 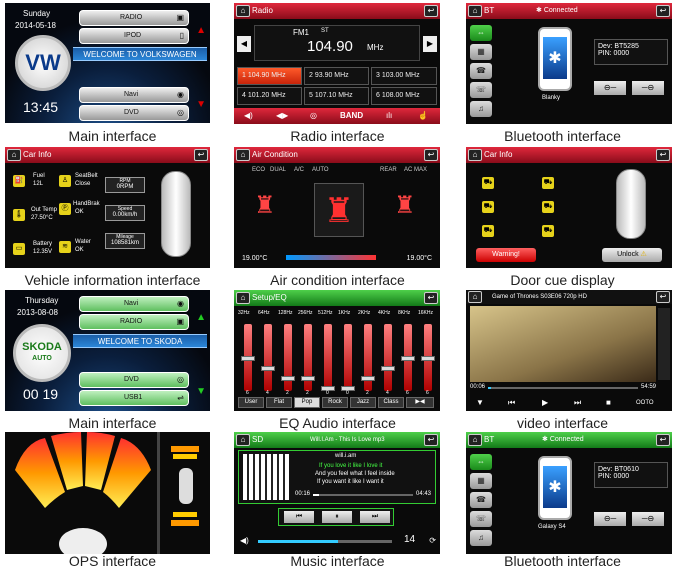 I want to click on scan-icon: ◎, so click(x=313, y=116).